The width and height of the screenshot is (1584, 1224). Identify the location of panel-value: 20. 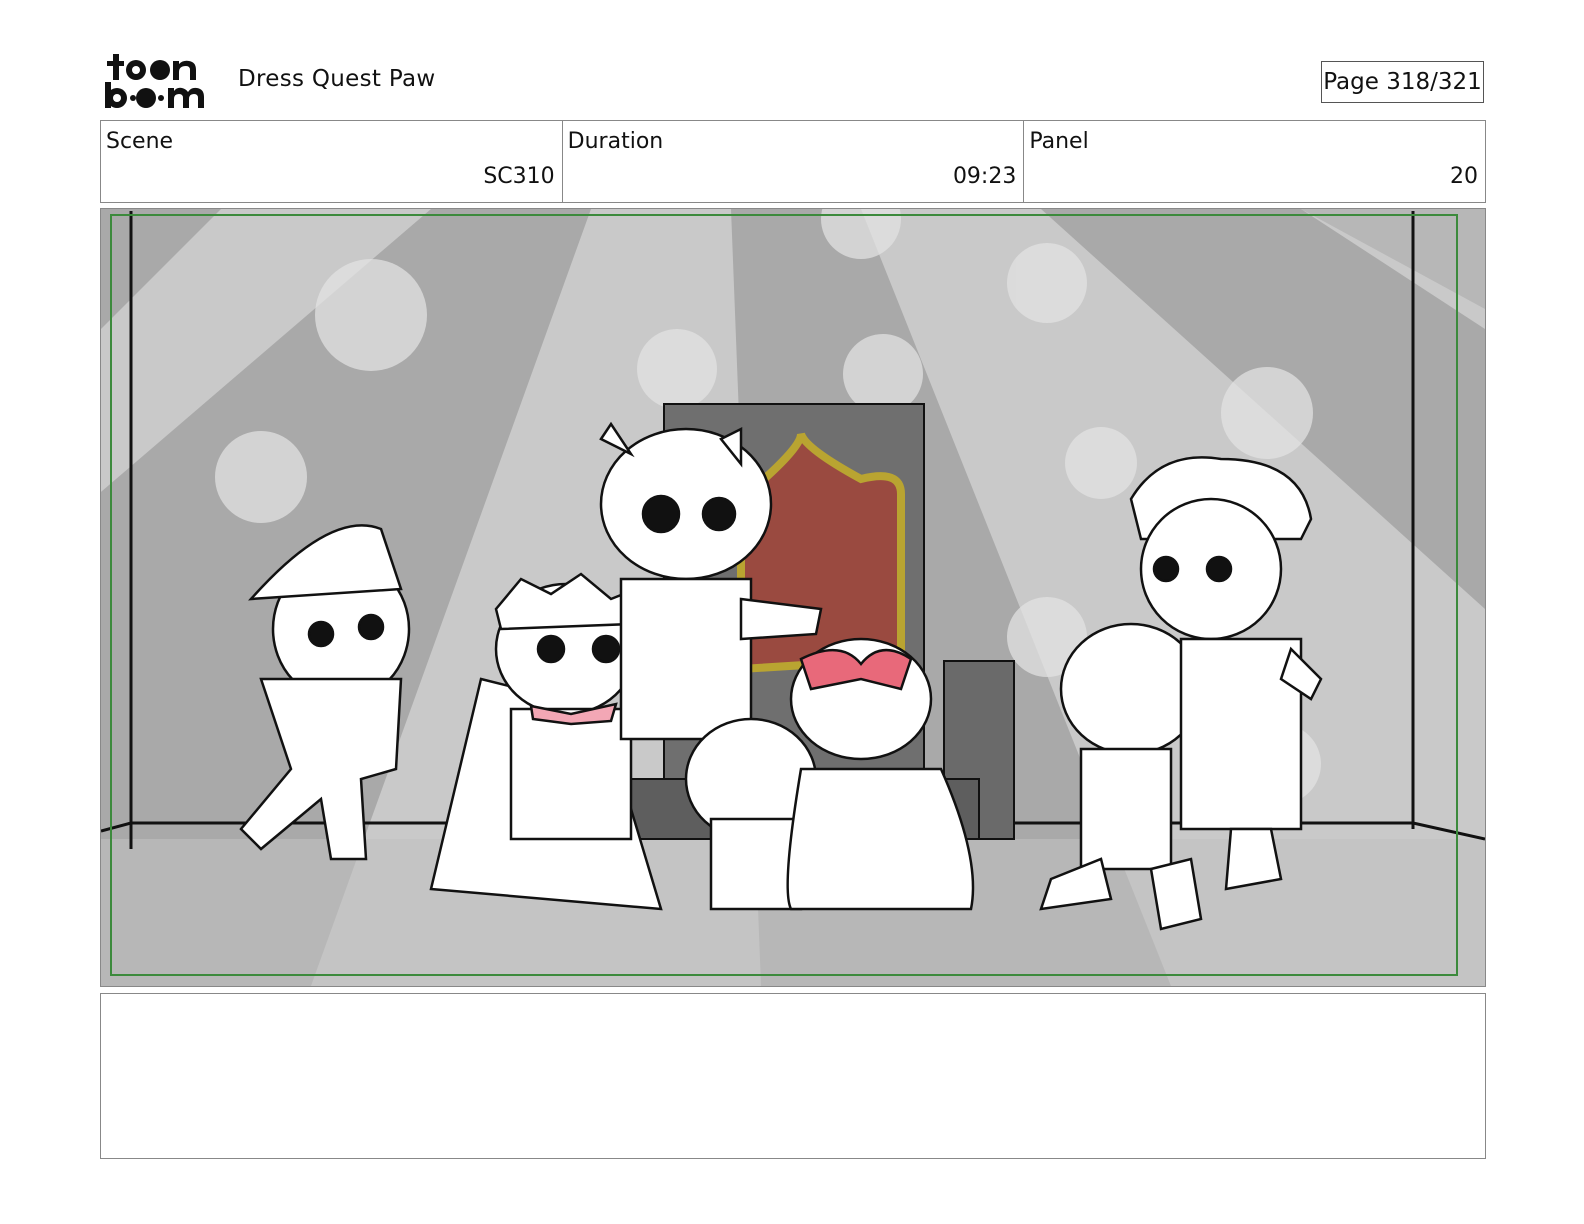
(1464, 176).